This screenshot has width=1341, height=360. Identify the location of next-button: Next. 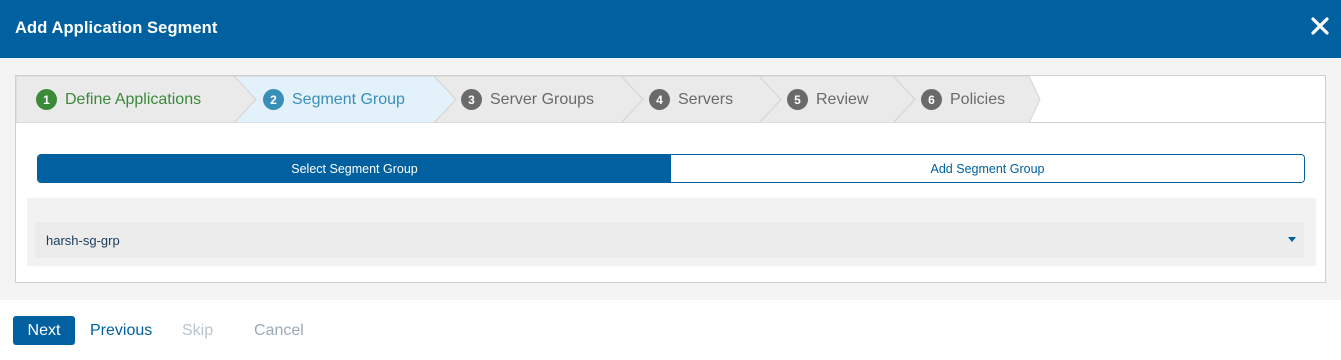
(44, 330).